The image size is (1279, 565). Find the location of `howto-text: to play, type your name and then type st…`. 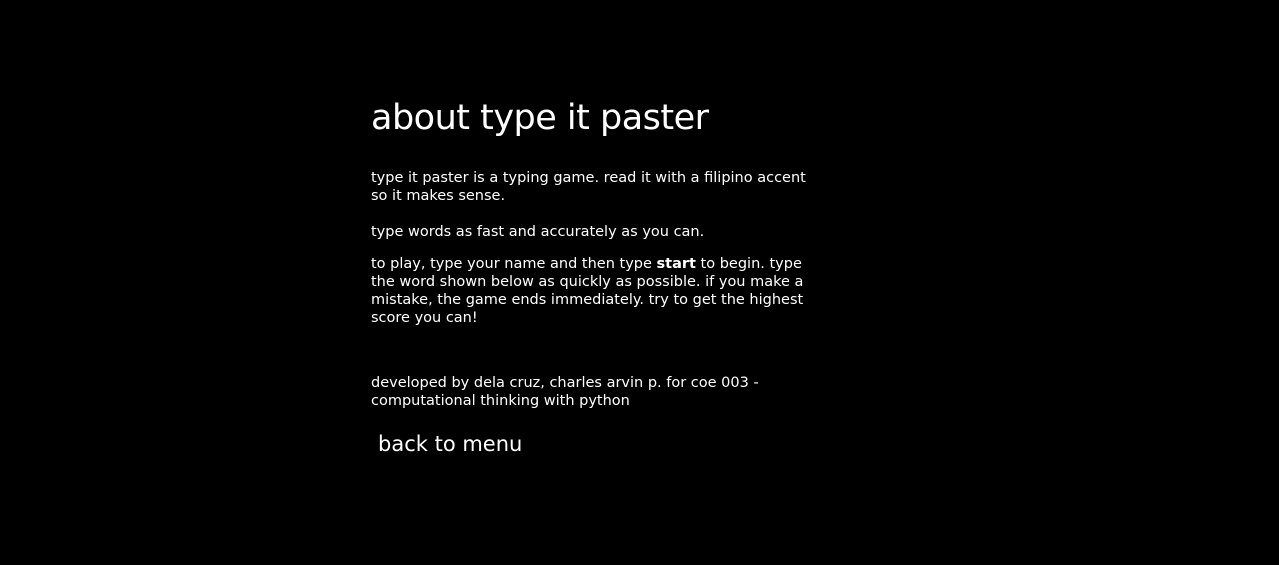

howto-text: to play, type your name and then type st… is located at coordinates (596, 291).